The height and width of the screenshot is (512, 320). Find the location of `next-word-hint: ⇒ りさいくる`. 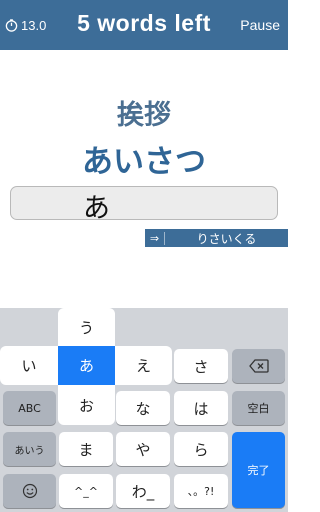

next-word-hint: ⇒ りさいくる is located at coordinates (216, 238).